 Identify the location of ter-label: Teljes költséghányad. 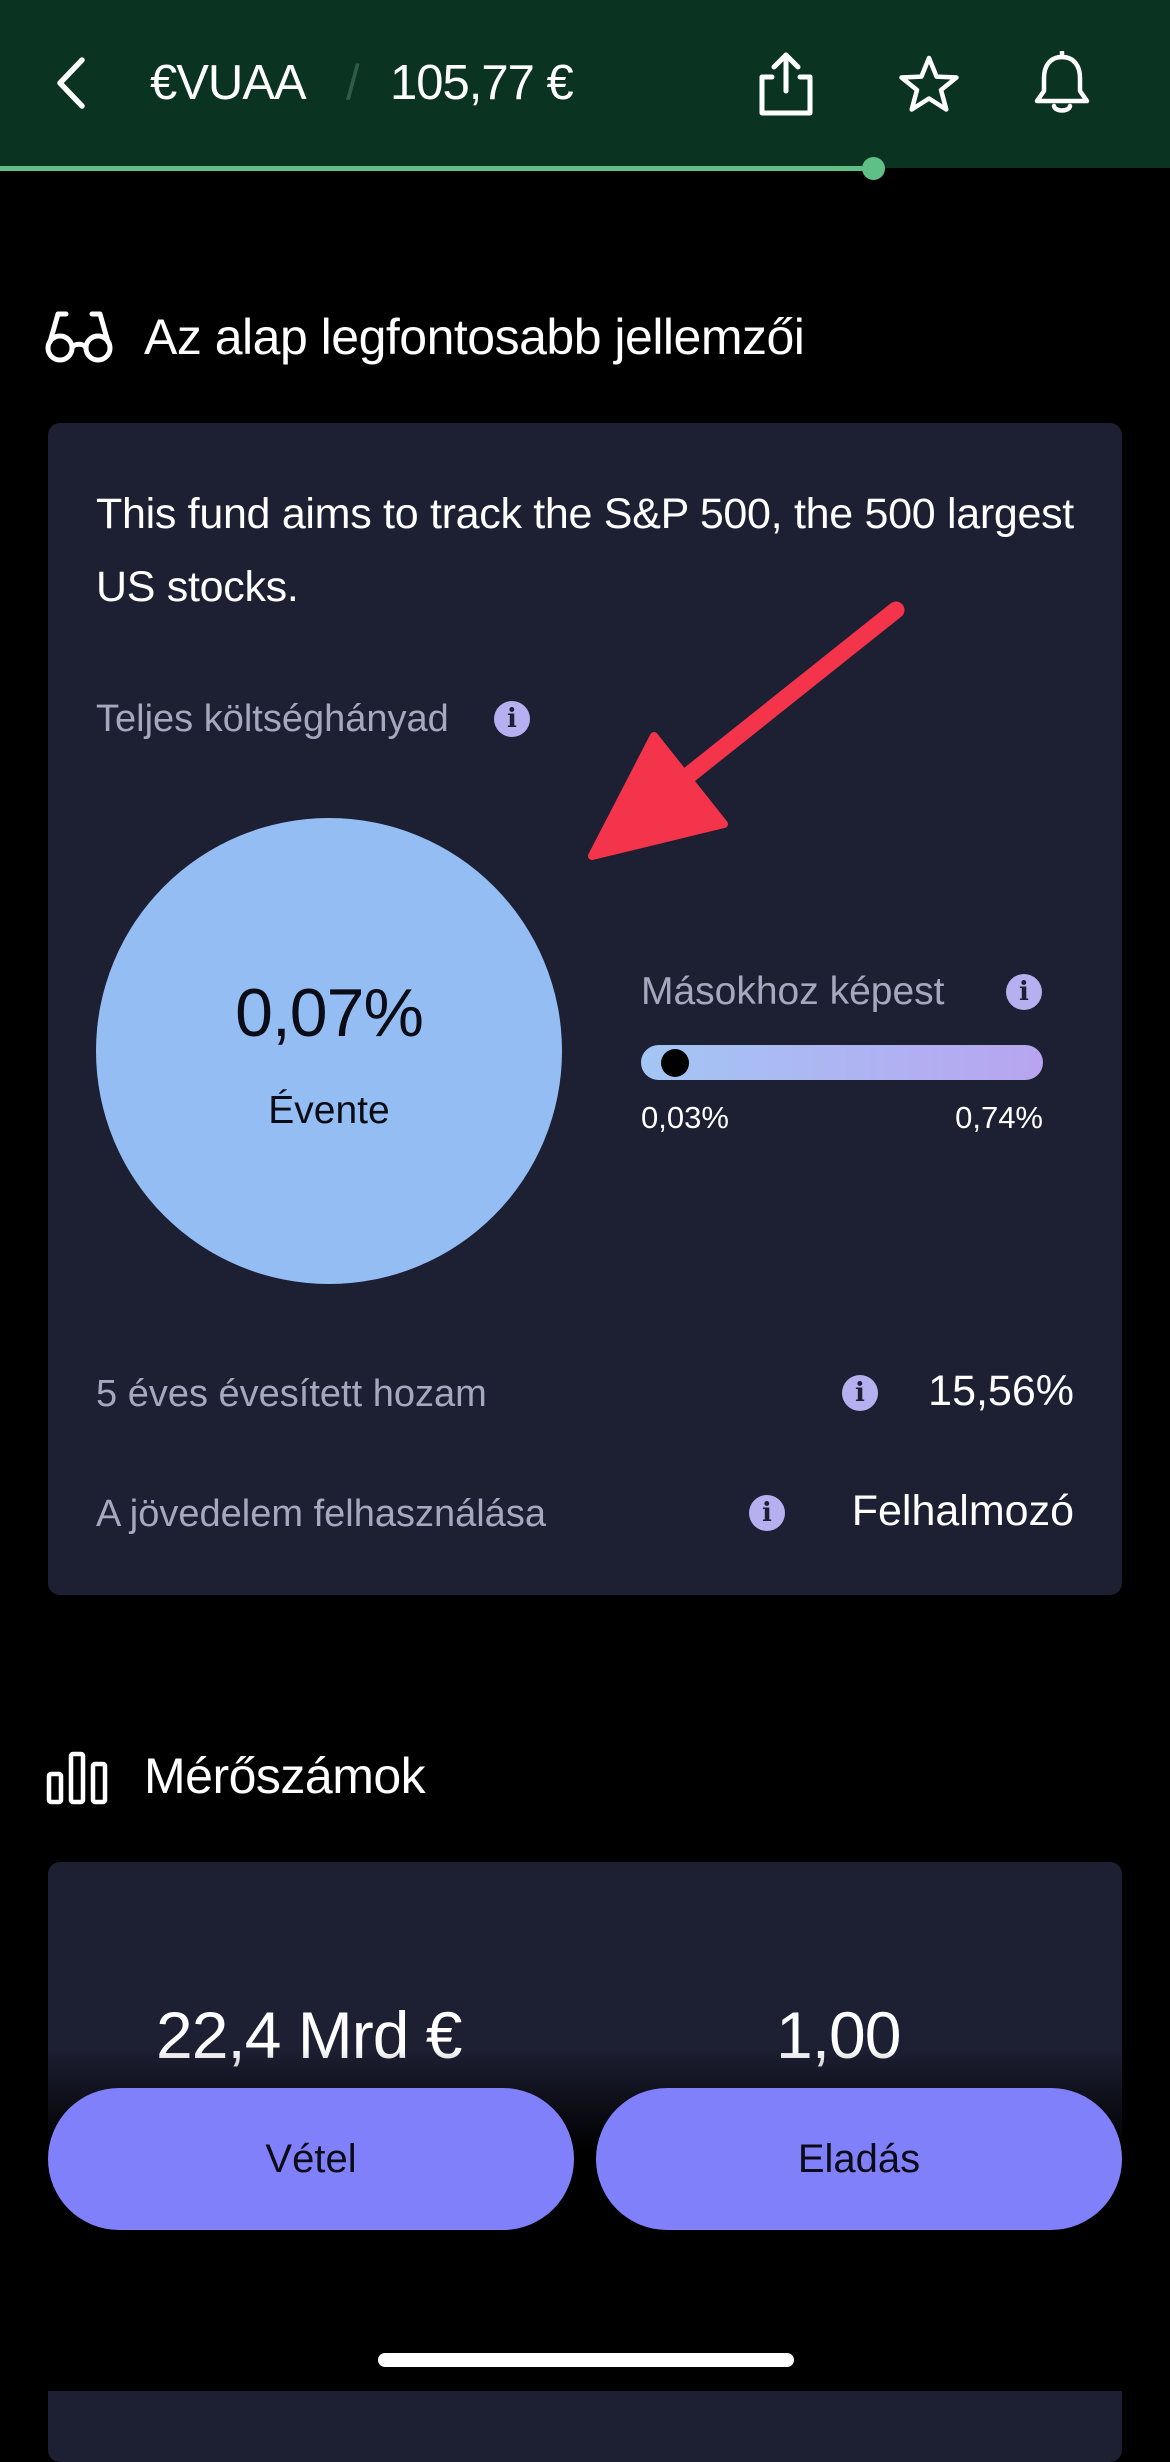
(272, 719).